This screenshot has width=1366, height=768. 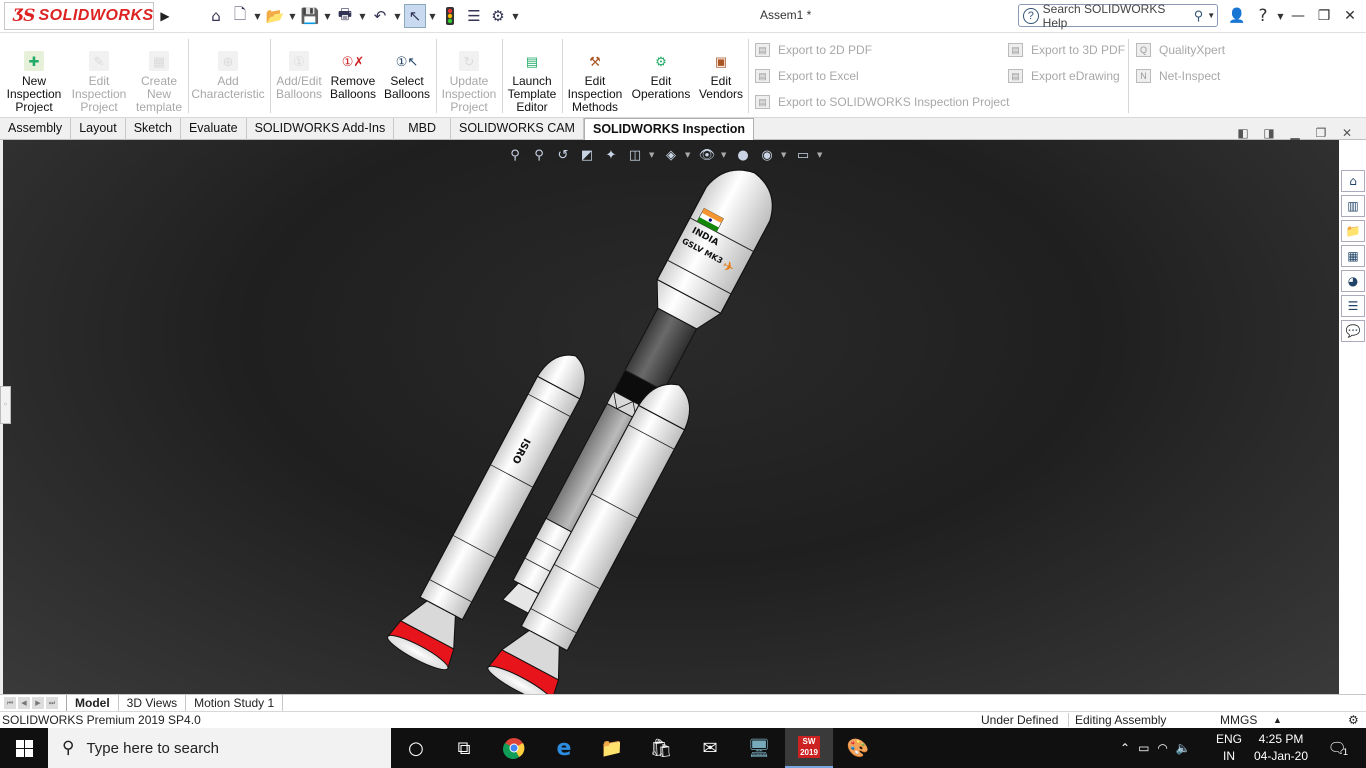 I want to click on file-explorer-taskbar-icon: 📁, so click(x=612, y=748).